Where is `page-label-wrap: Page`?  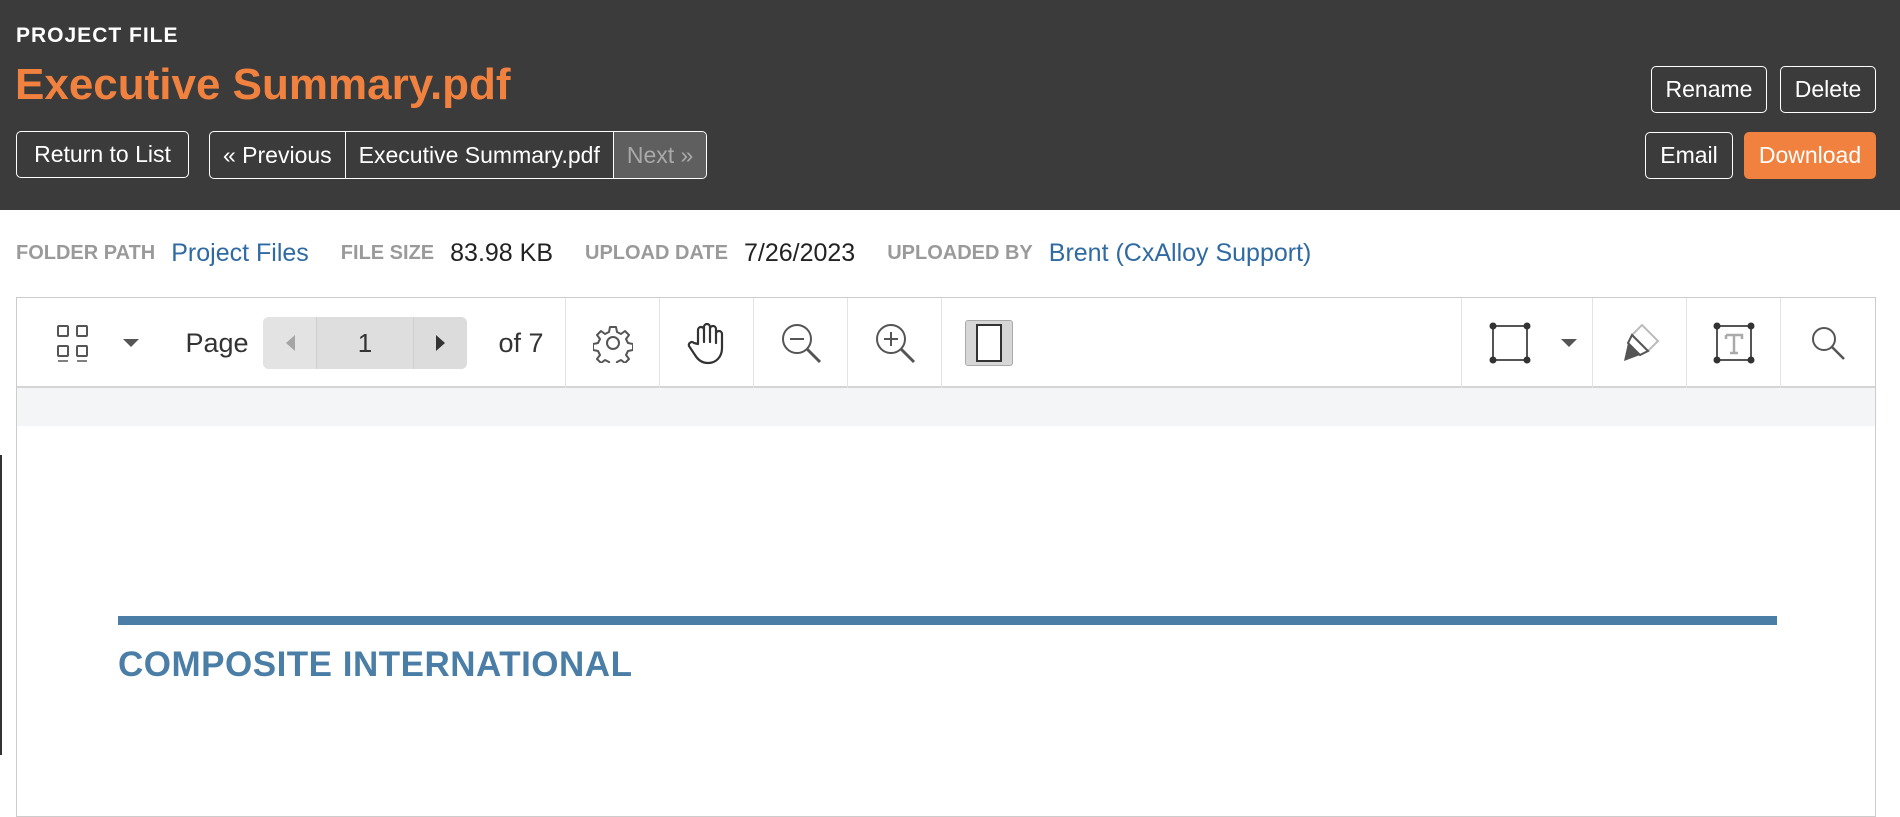
page-label-wrap: Page is located at coordinates (217, 343).